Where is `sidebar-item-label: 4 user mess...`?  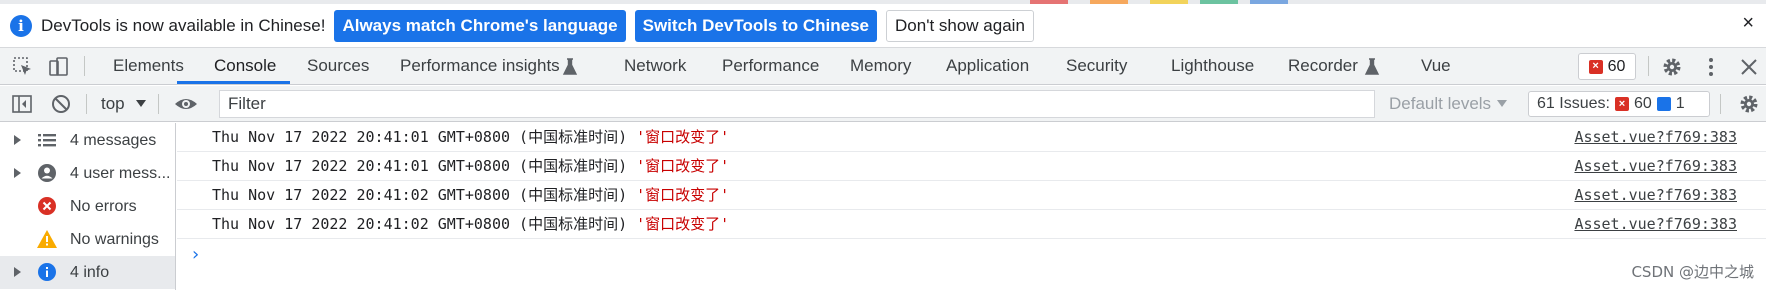 sidebar-item-label: 4 user mess... is located at coordinates (120, 173).